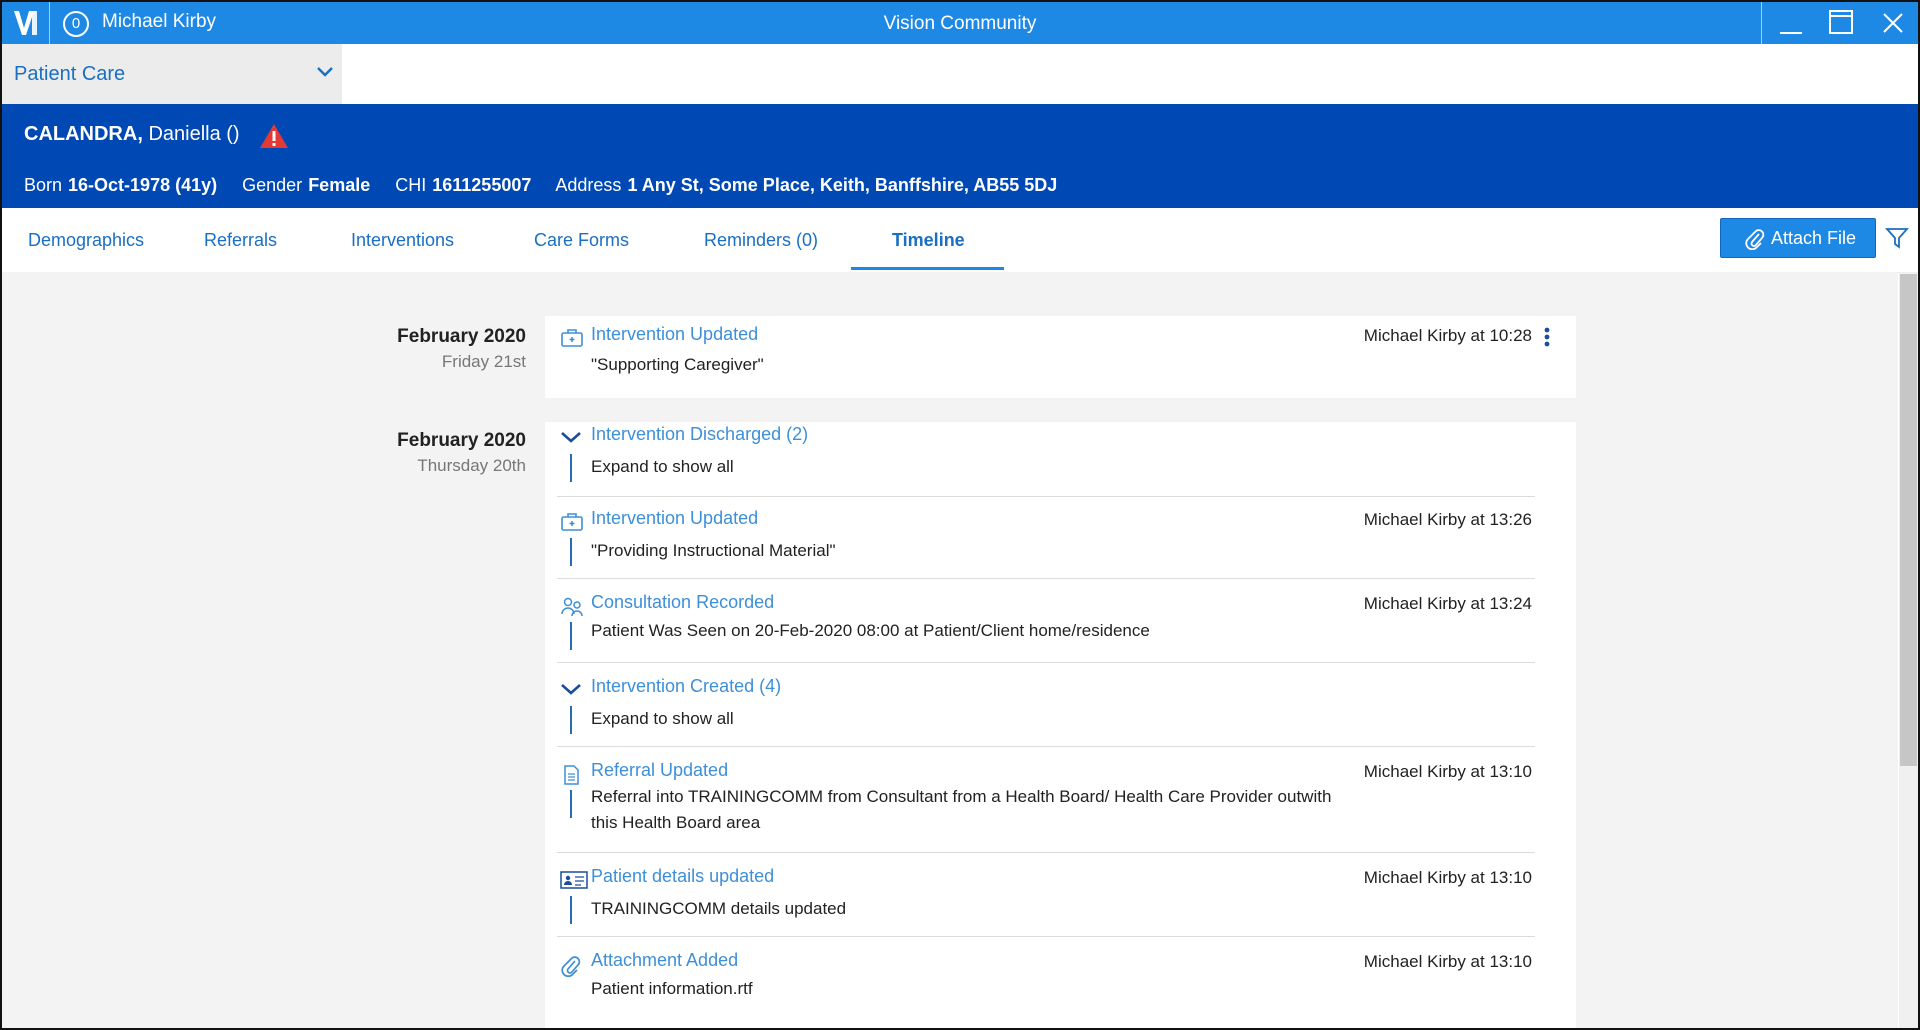  I want to click on close-button, so click(1893, 23).